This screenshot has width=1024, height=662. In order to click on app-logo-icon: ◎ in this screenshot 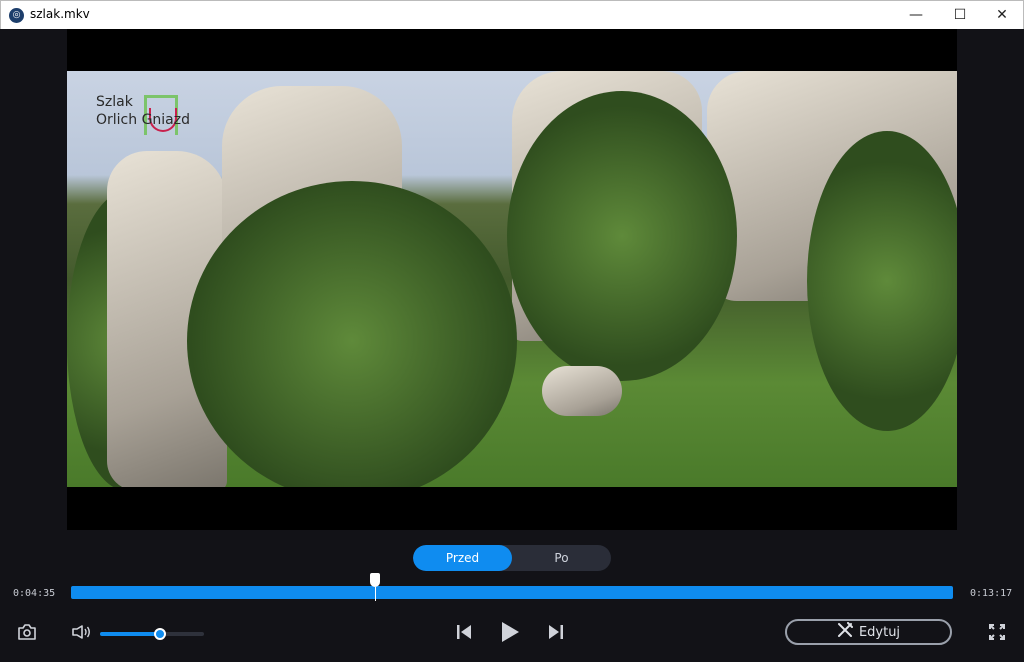, I will do `click(16, 15)`.